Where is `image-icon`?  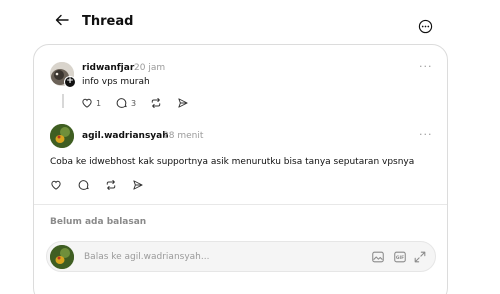 image-icon is located at coordinates (378, 257).